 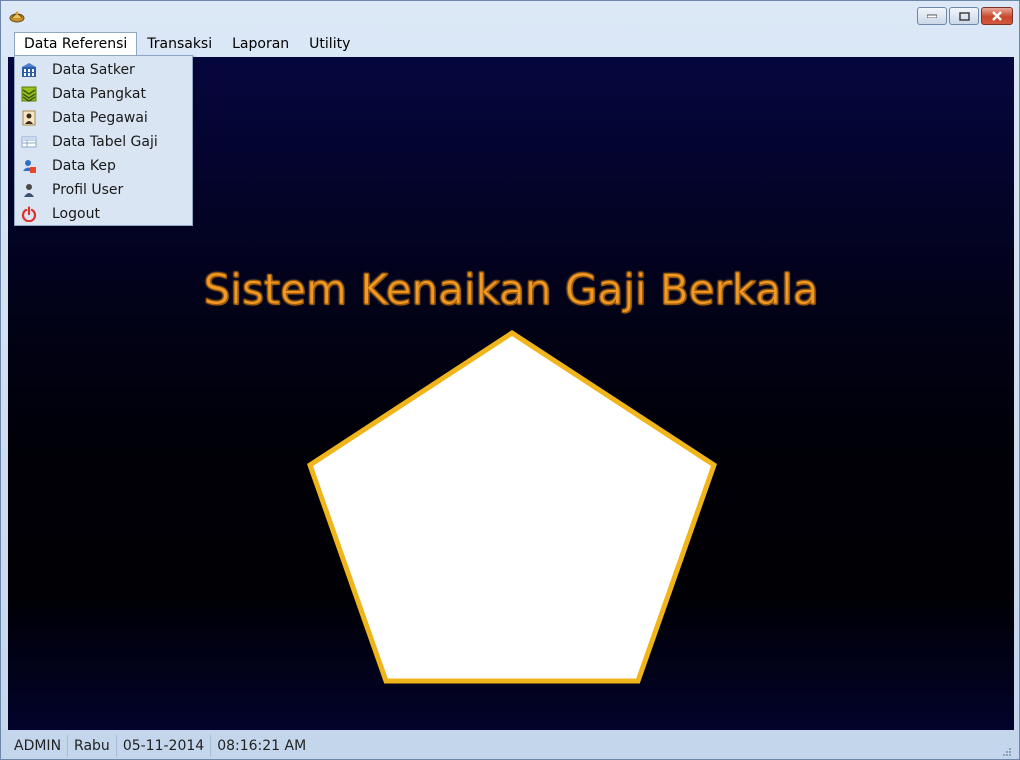 What do you see at coordinates (93, 70) in the screenshot?
I see `menu-item-label: Data Satker` at bounding box center [93, 70].